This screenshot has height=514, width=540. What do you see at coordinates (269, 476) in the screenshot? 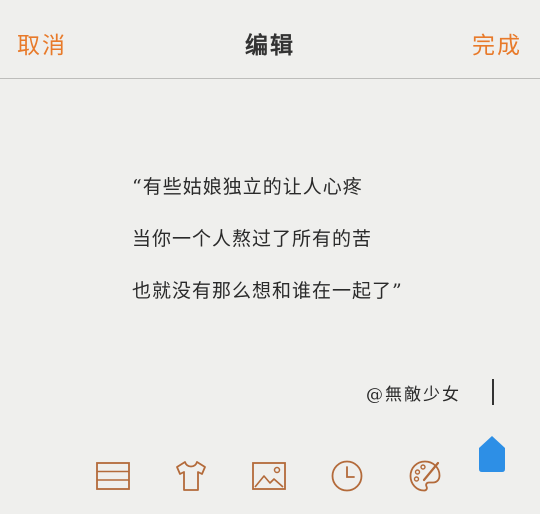
I see `image-icon` at bounding box center [269, 476].